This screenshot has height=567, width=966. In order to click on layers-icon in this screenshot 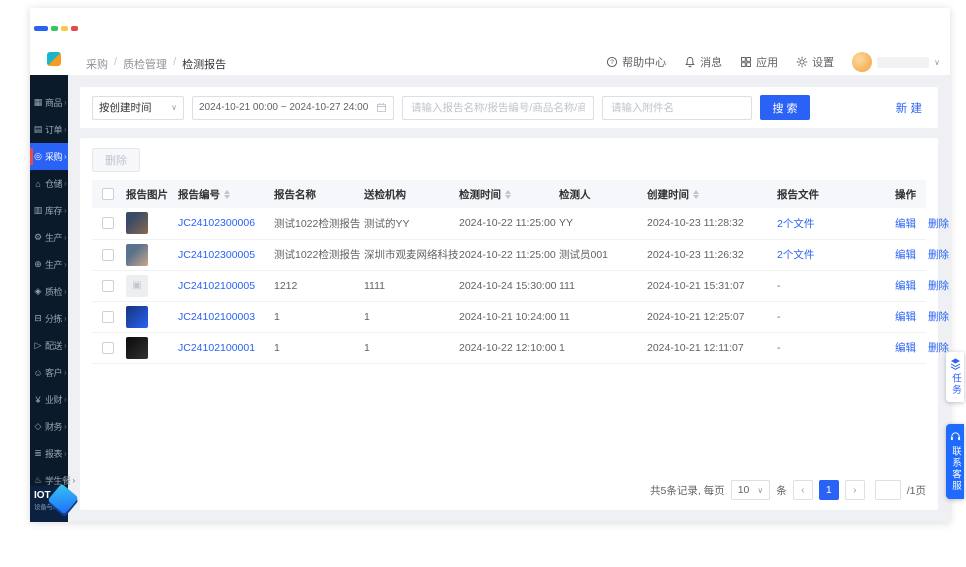, I will do `click(955, 364)`.